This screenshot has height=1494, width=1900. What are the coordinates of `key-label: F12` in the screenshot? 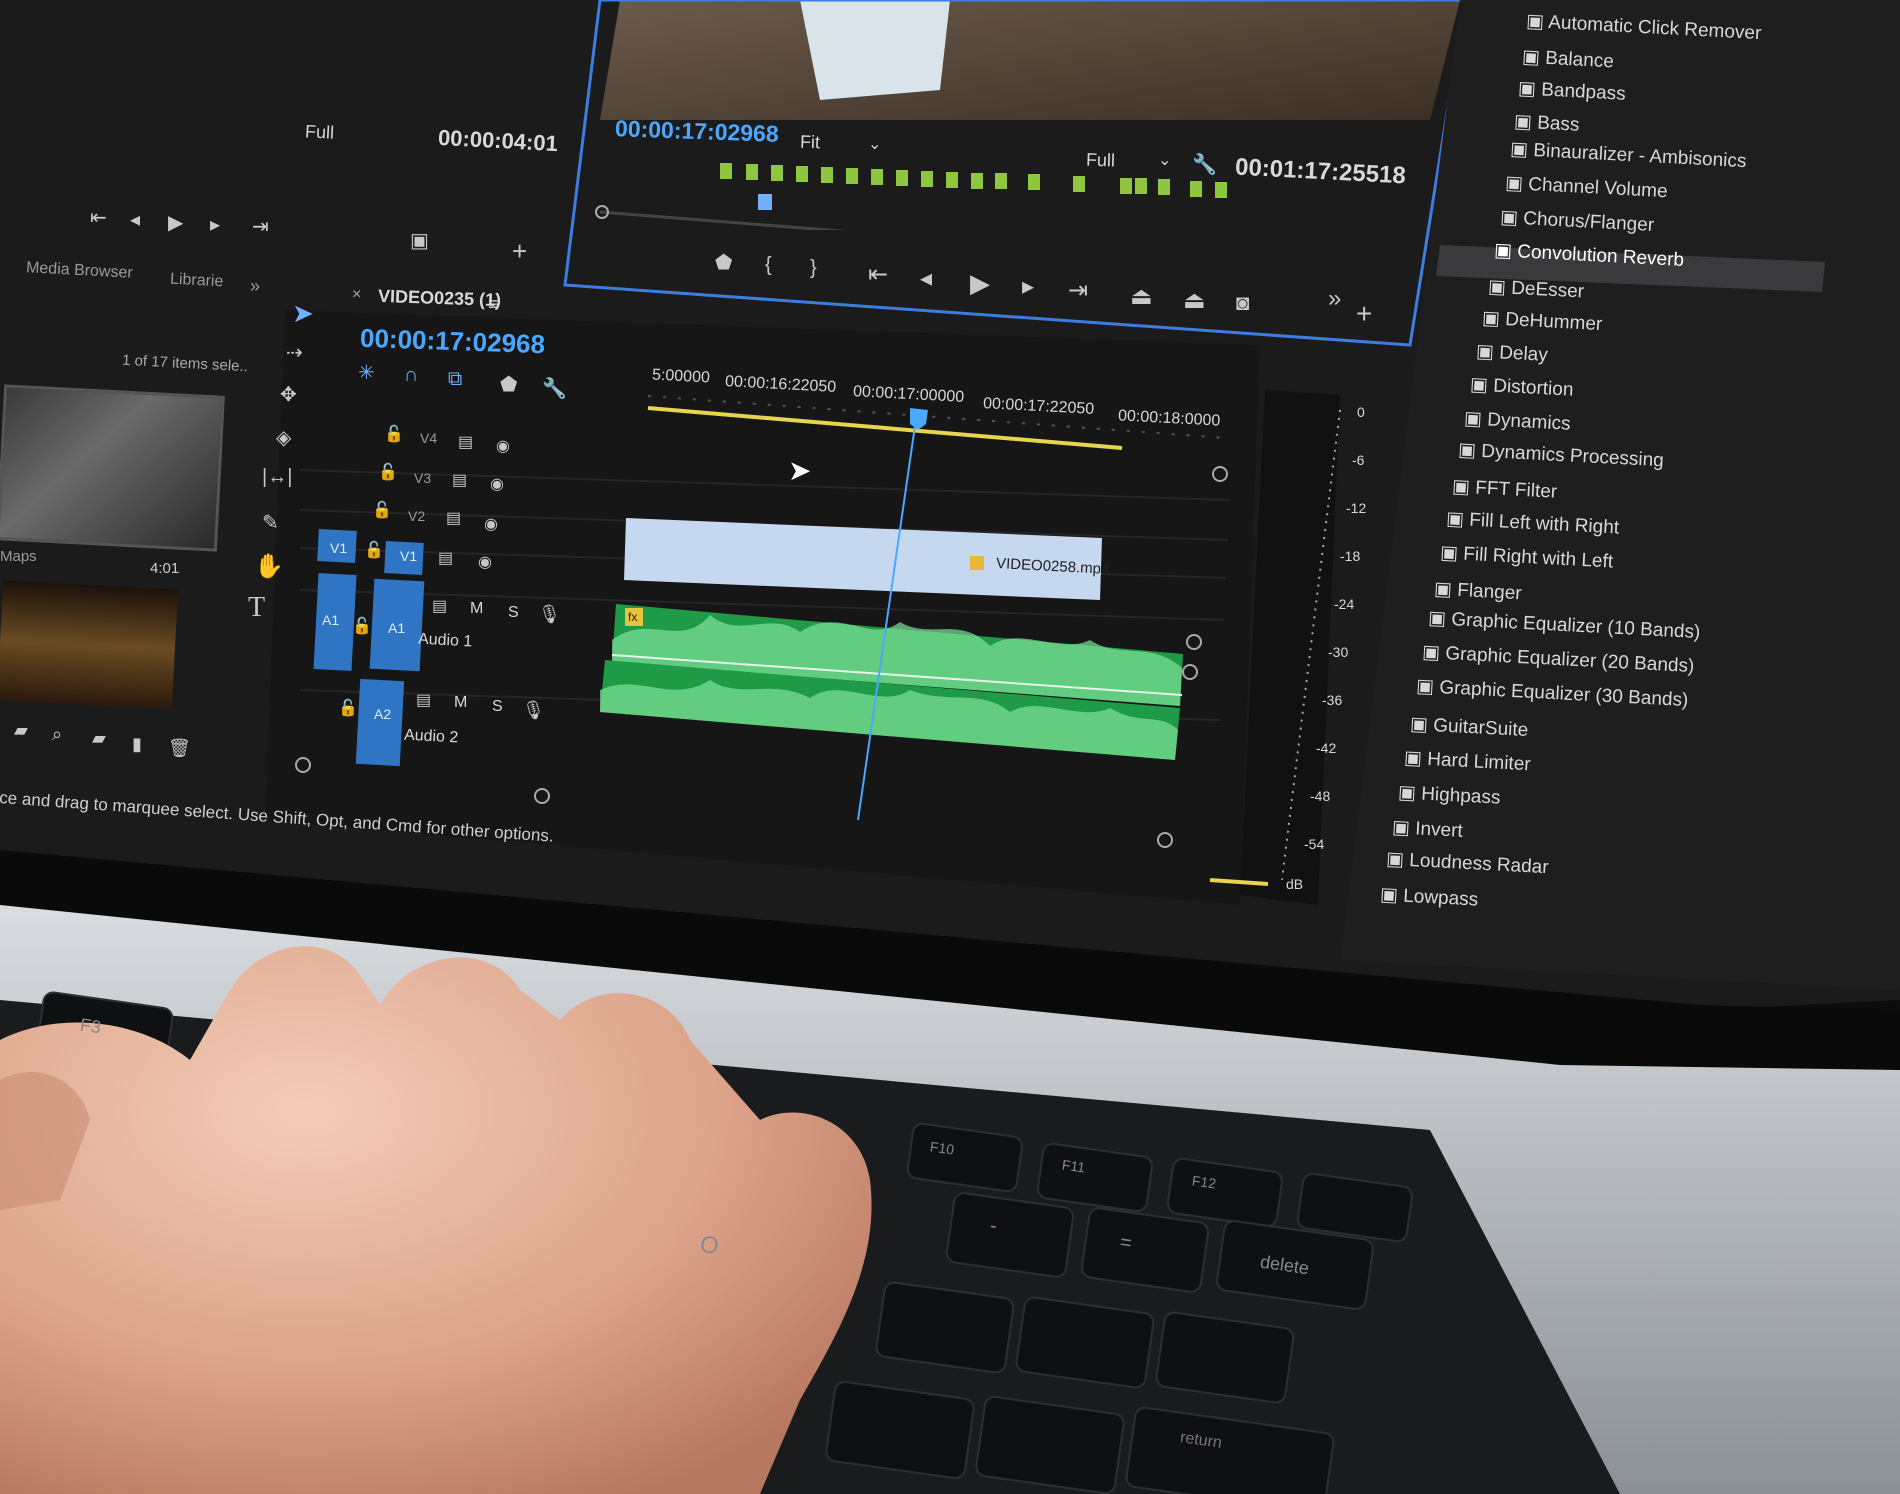 It's located at (1204, 1182).